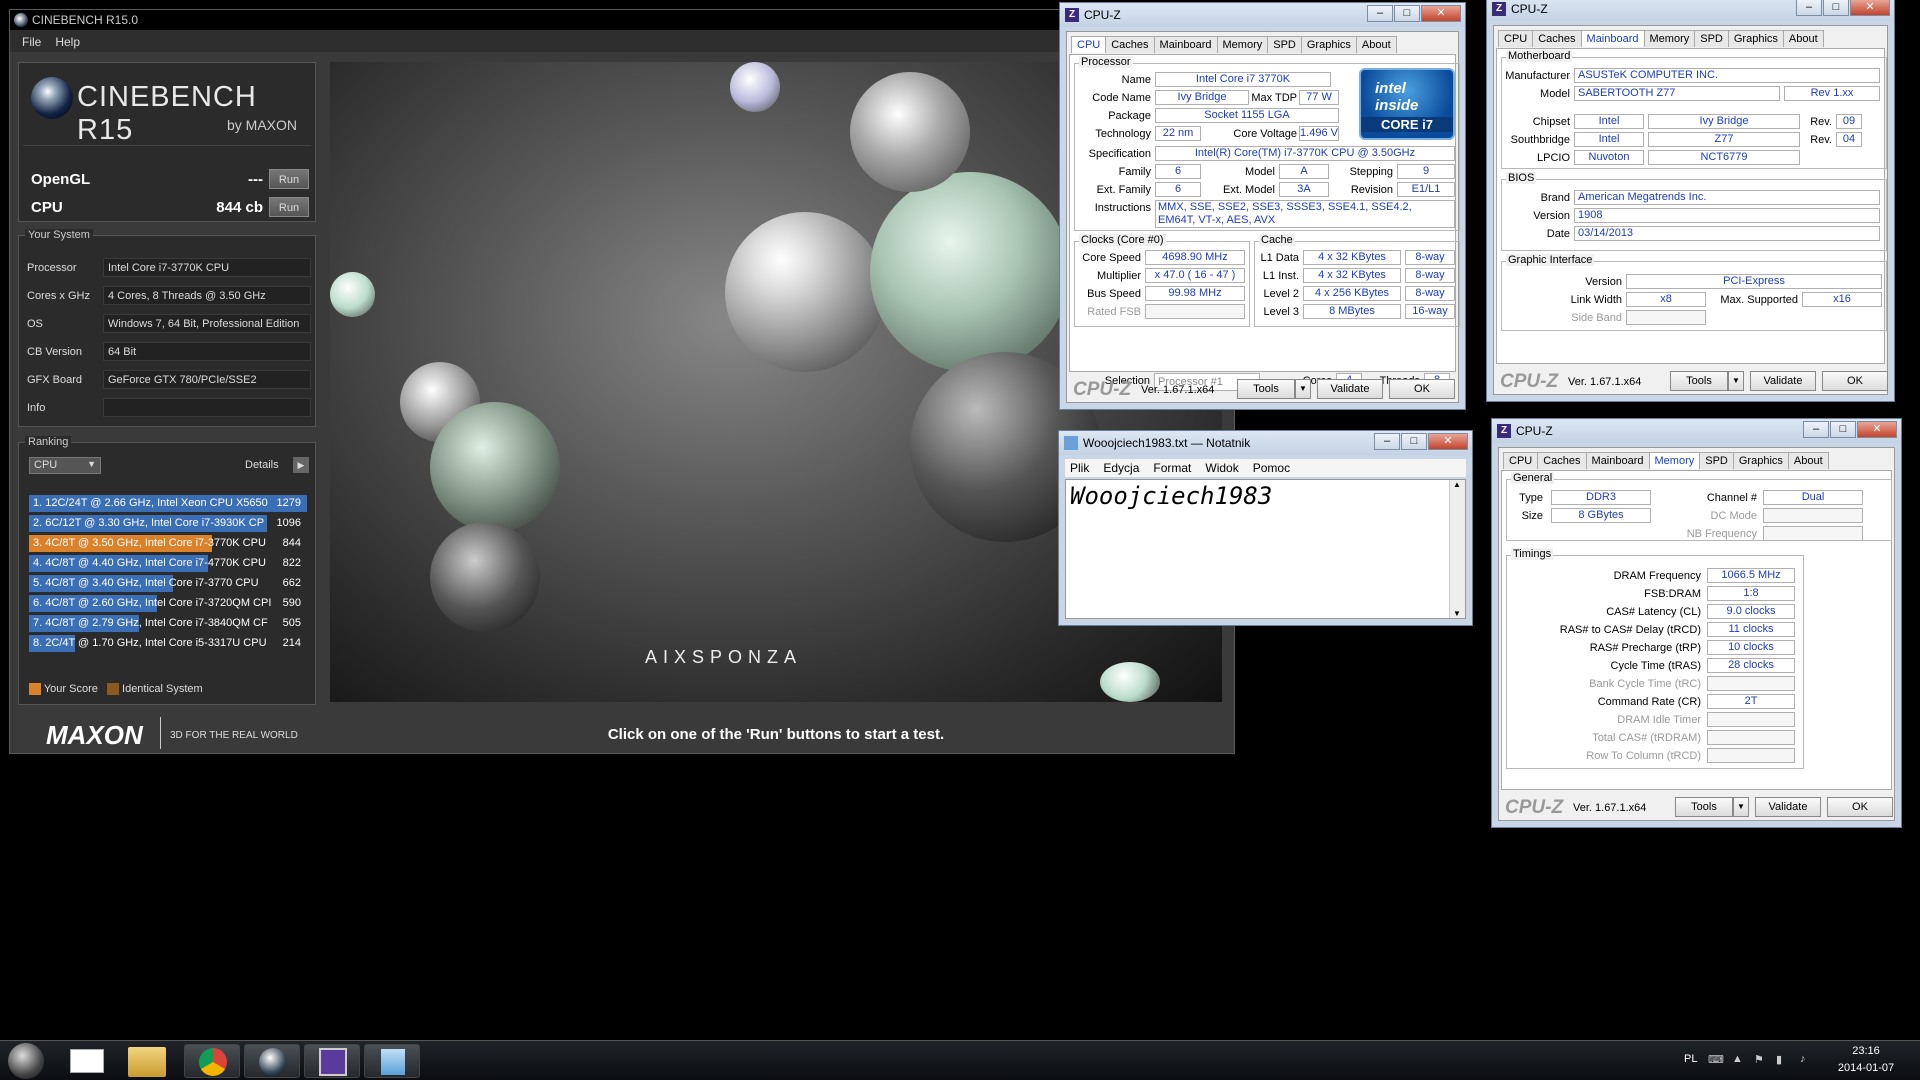 This screenshot has height=1080, width=1920. What do you see at coordinates (291, 563) in the screenshot?
I see `ranking-score: 822` at bounding box center [291, 563].